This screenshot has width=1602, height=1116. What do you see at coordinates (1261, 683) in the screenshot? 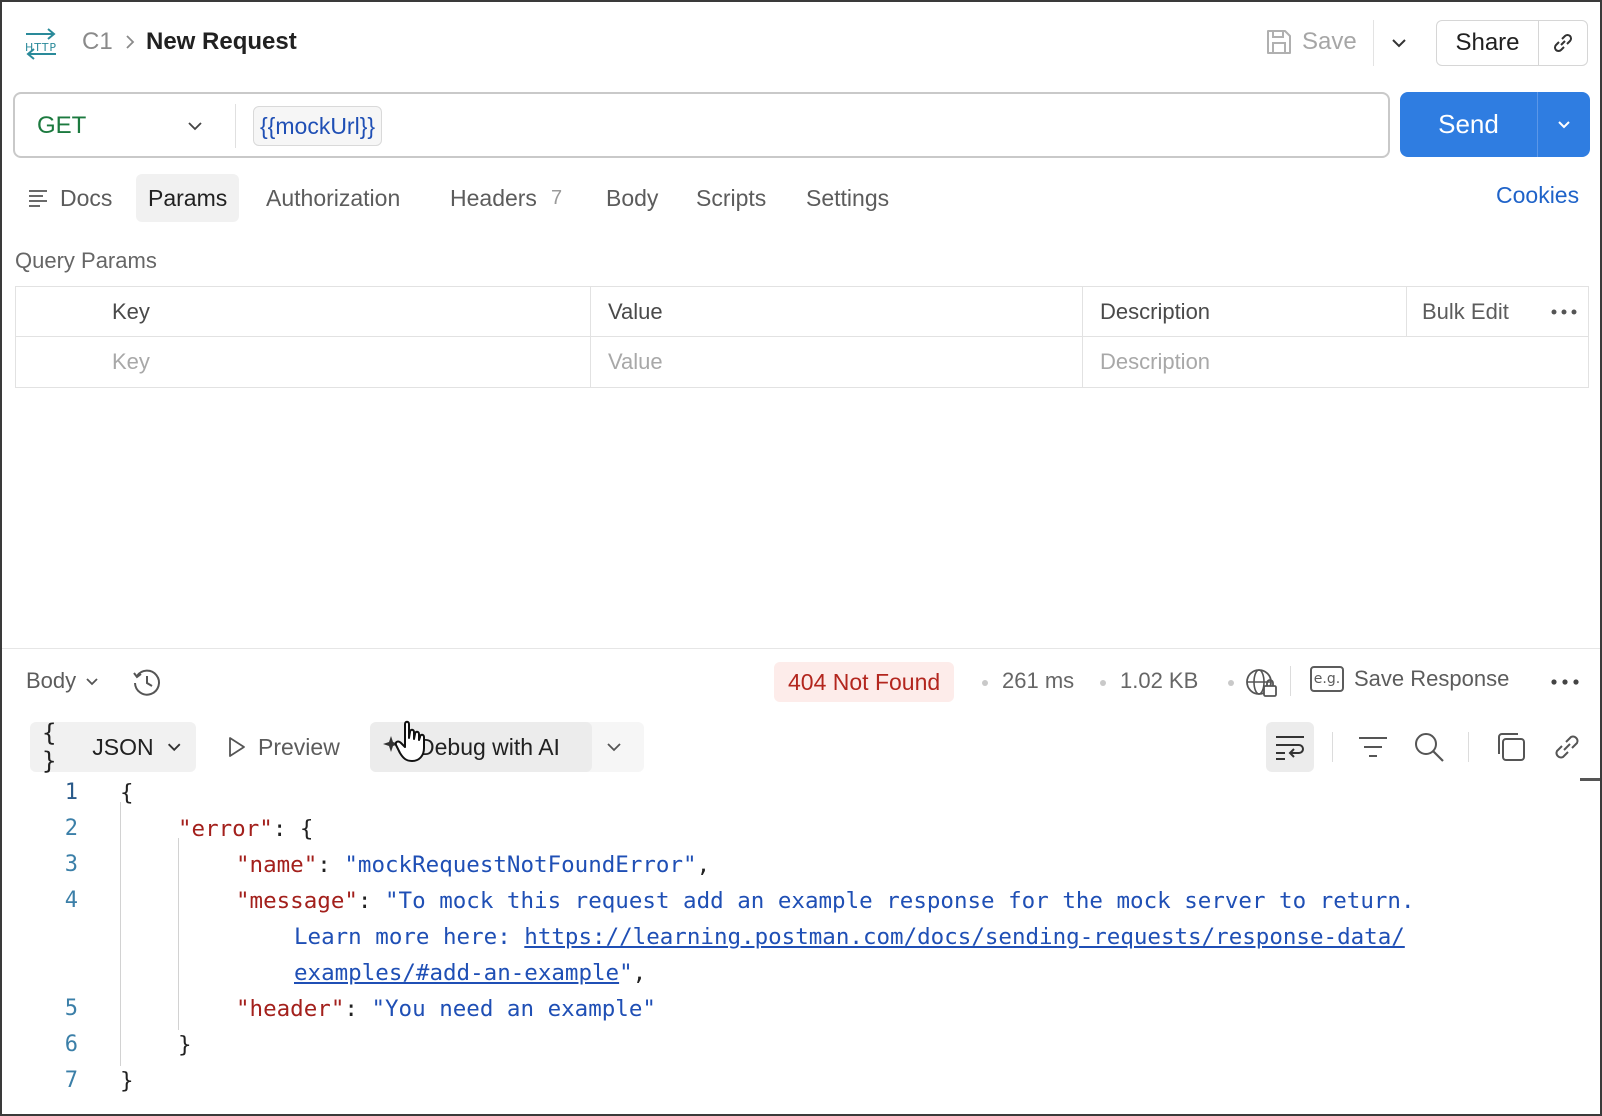
I see `globe-lock-icon` at bounding box center [1261, 683].